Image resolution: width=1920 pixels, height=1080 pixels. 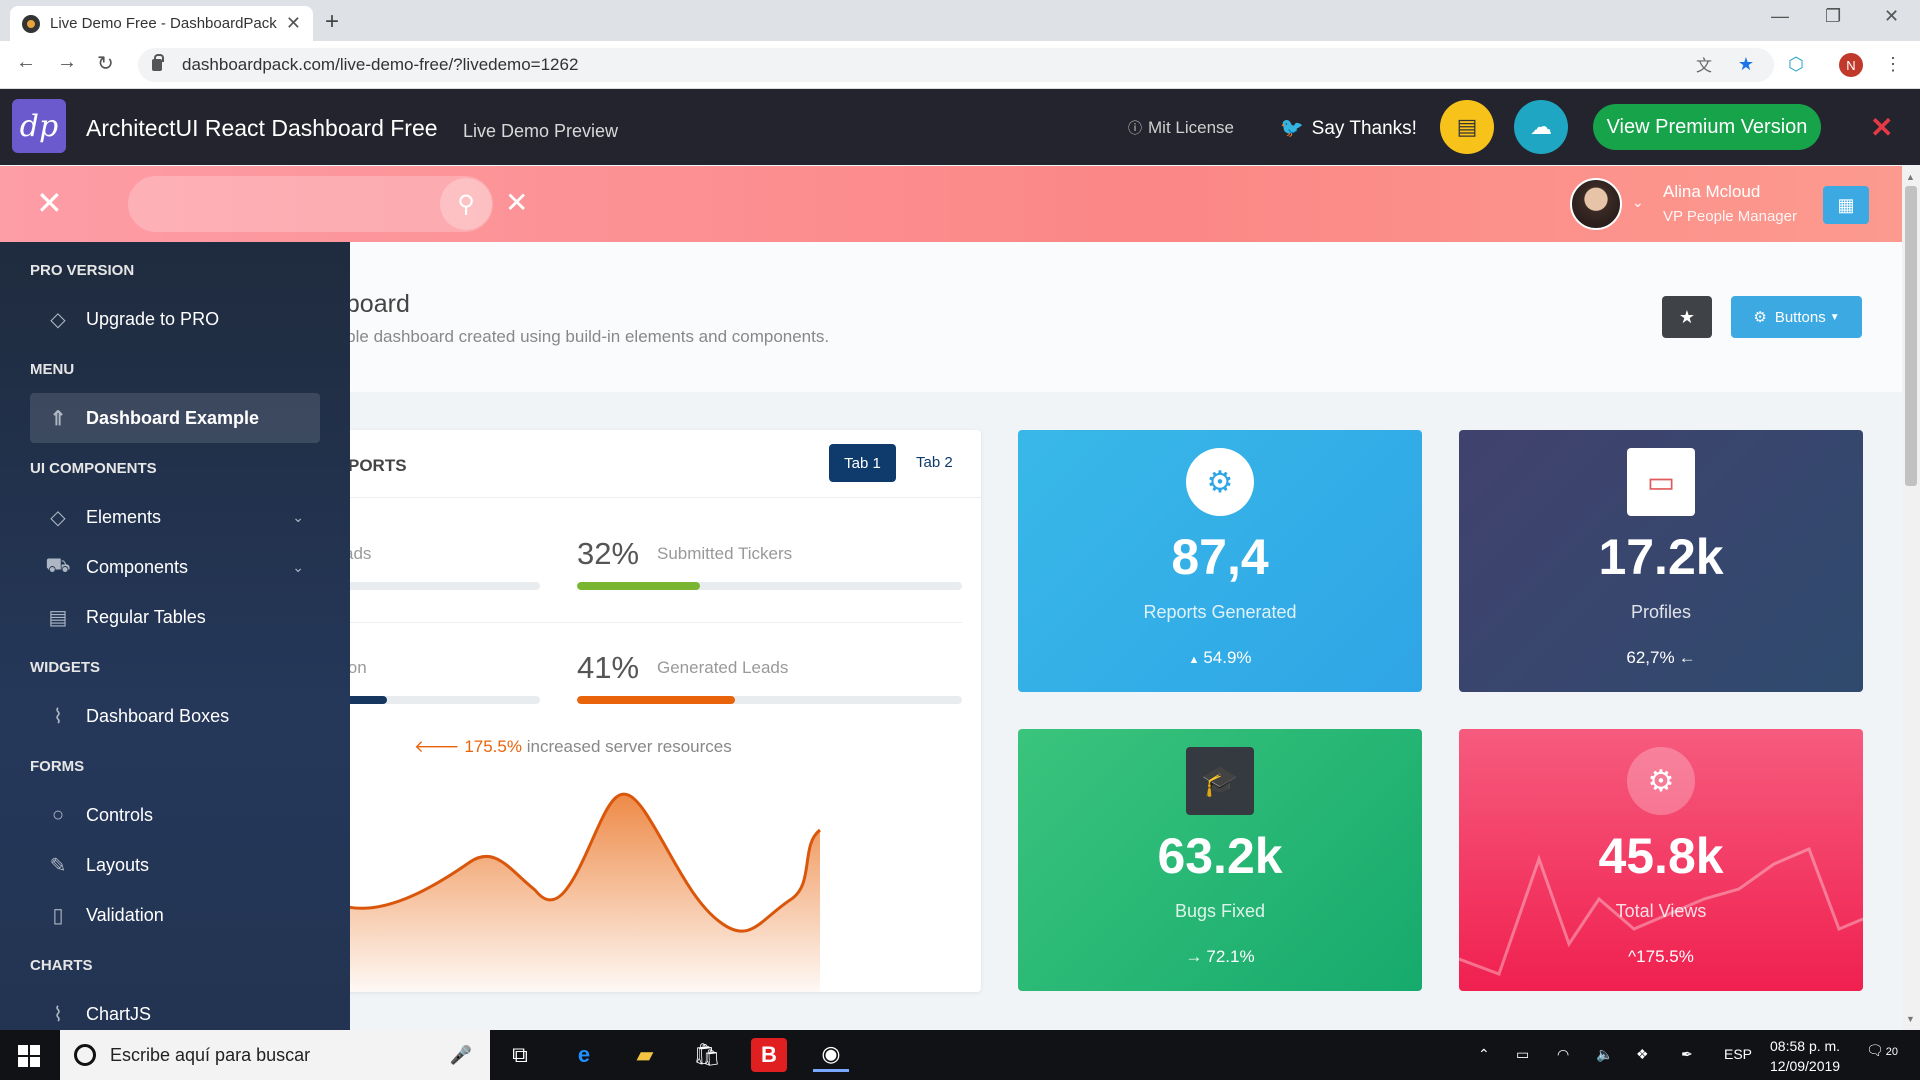 What do you see at coordinates (1661, 957) in the screenshot?
I see `stat-change: ^175.5%` at bounding box center [1661, 957].